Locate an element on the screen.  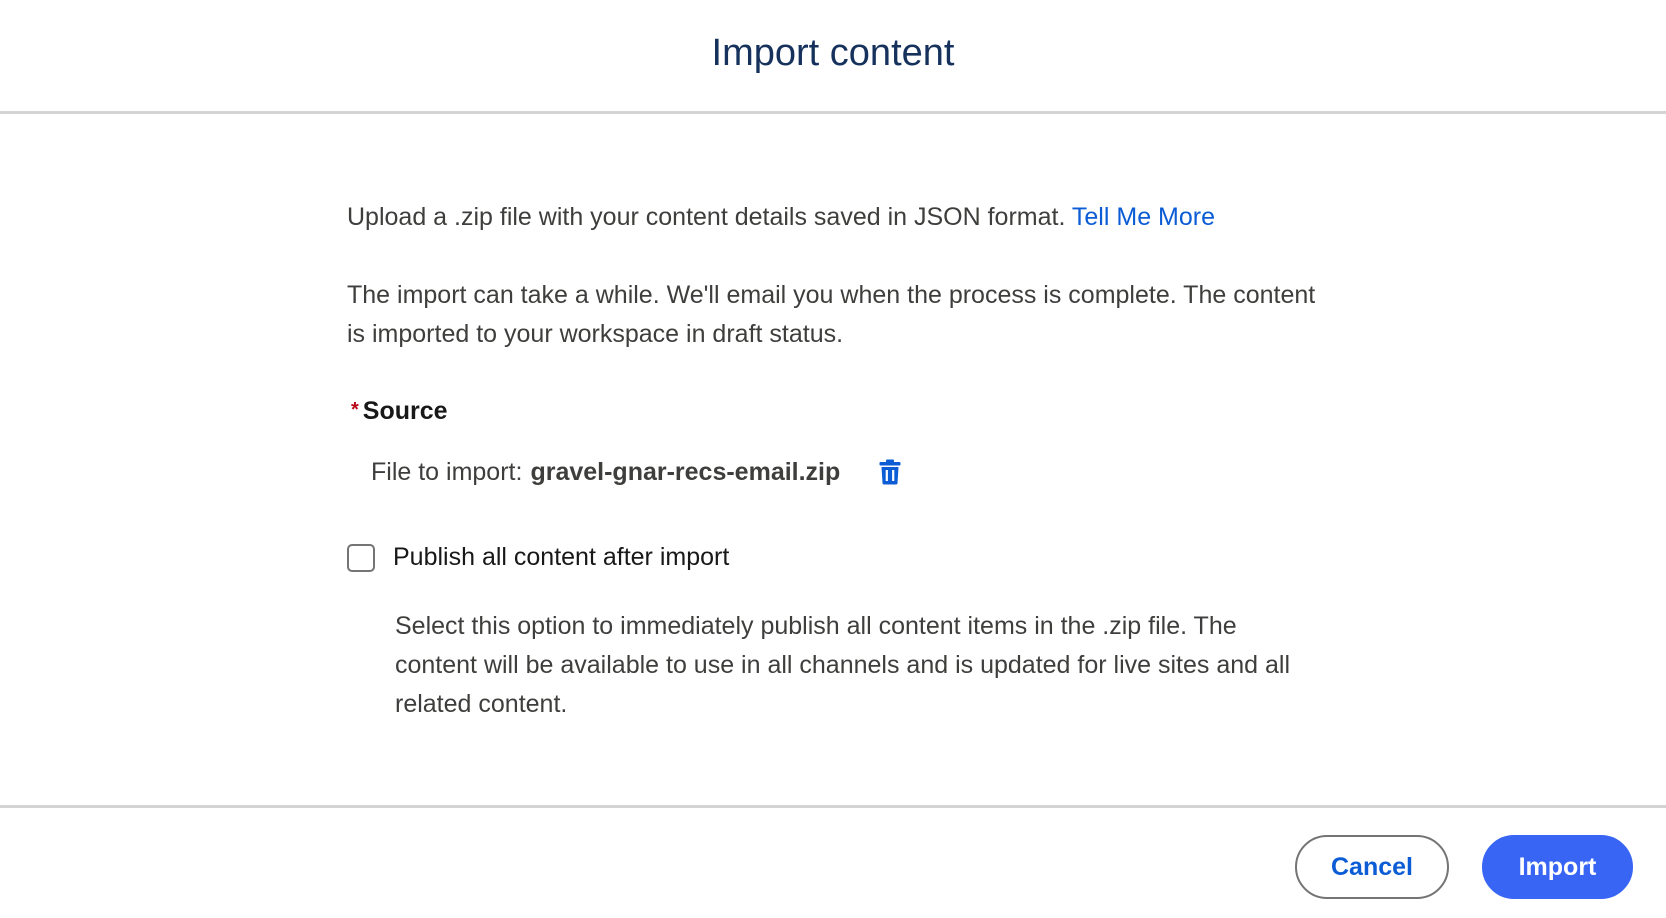
file-prefix: File to import: is located at coordinates (447, 471).